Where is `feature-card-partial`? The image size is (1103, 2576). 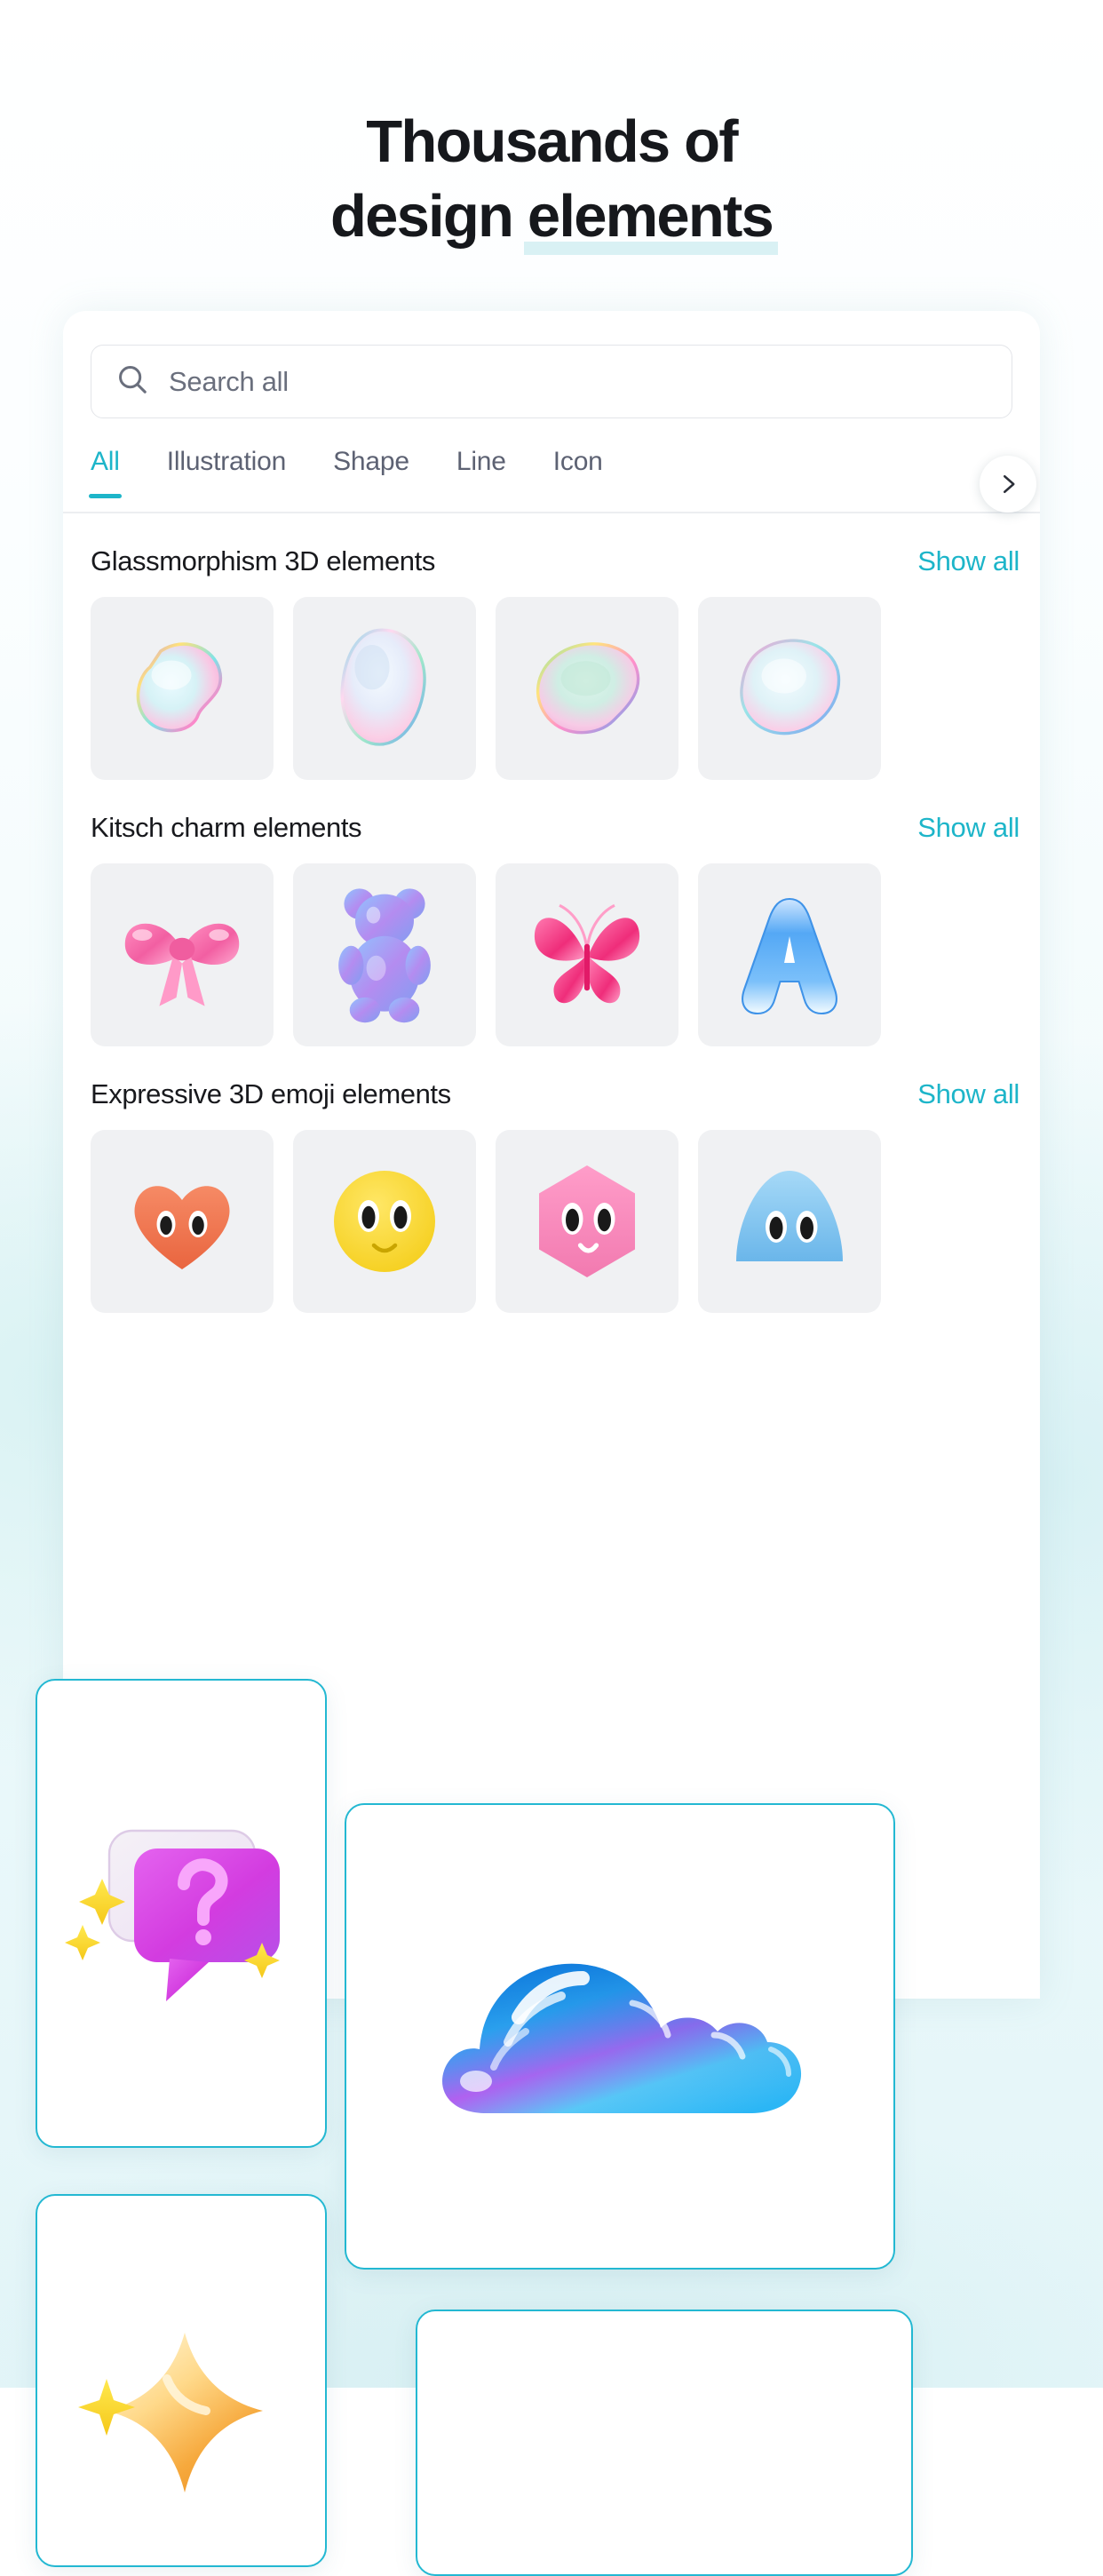 feature-card-partial is located at coordinates (664, 2443).